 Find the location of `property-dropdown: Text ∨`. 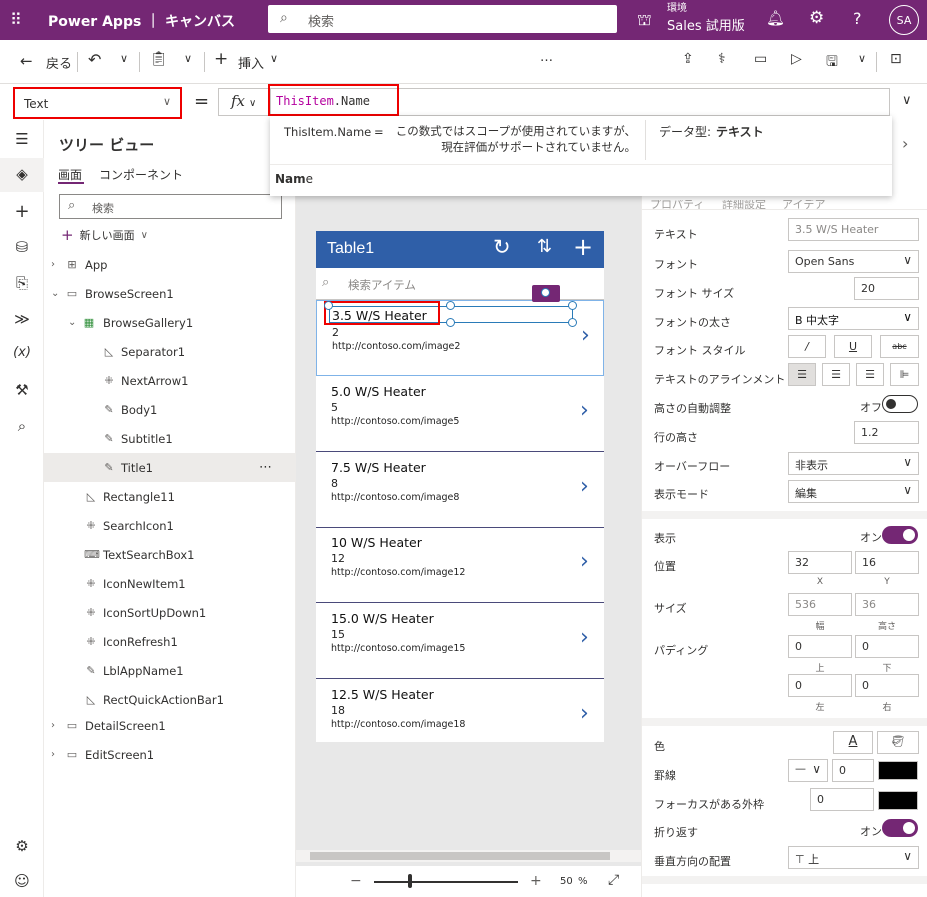

property-dropdown: Text ∨ is located at coordinates (97, 103).